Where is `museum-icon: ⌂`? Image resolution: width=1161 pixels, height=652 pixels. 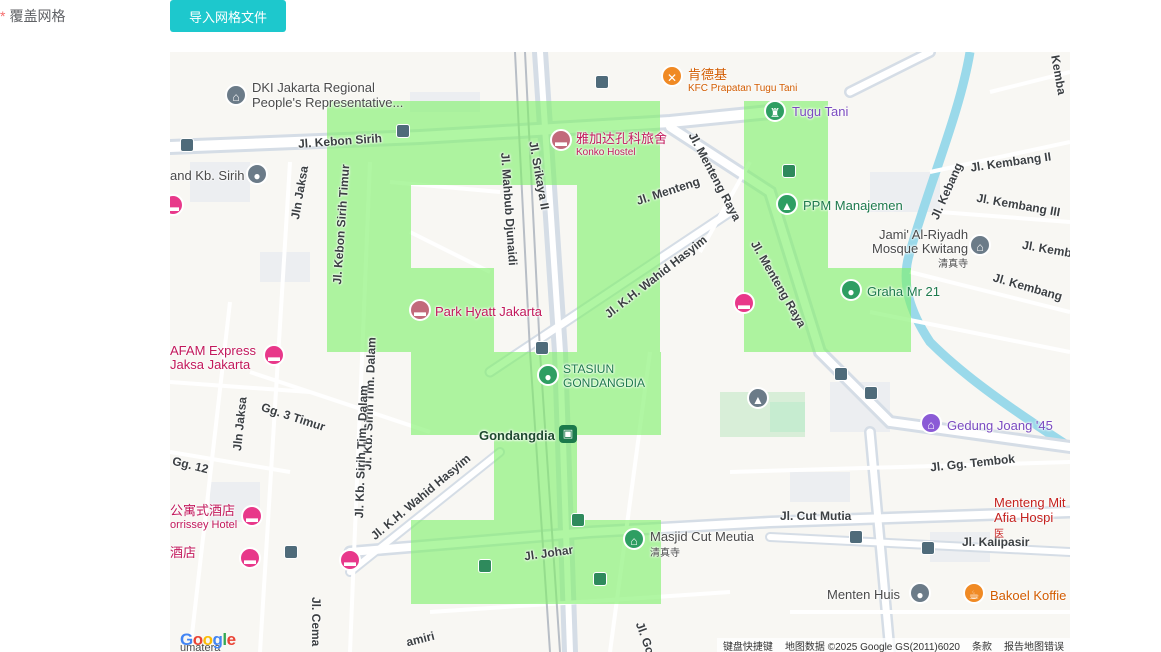 museum-icon: ⌂ is located at coordinates (931, 423).